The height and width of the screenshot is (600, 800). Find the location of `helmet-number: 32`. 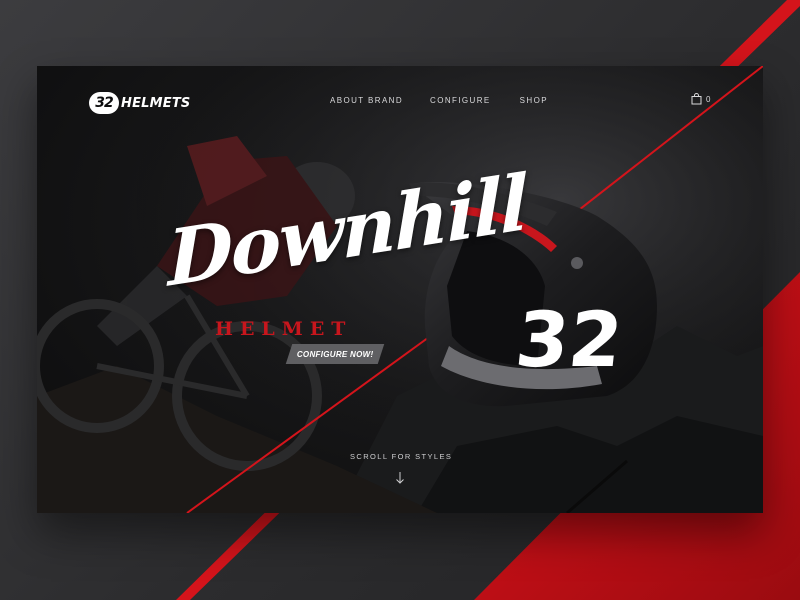

helmet-number: 32 is located at coordinates (569, 339).